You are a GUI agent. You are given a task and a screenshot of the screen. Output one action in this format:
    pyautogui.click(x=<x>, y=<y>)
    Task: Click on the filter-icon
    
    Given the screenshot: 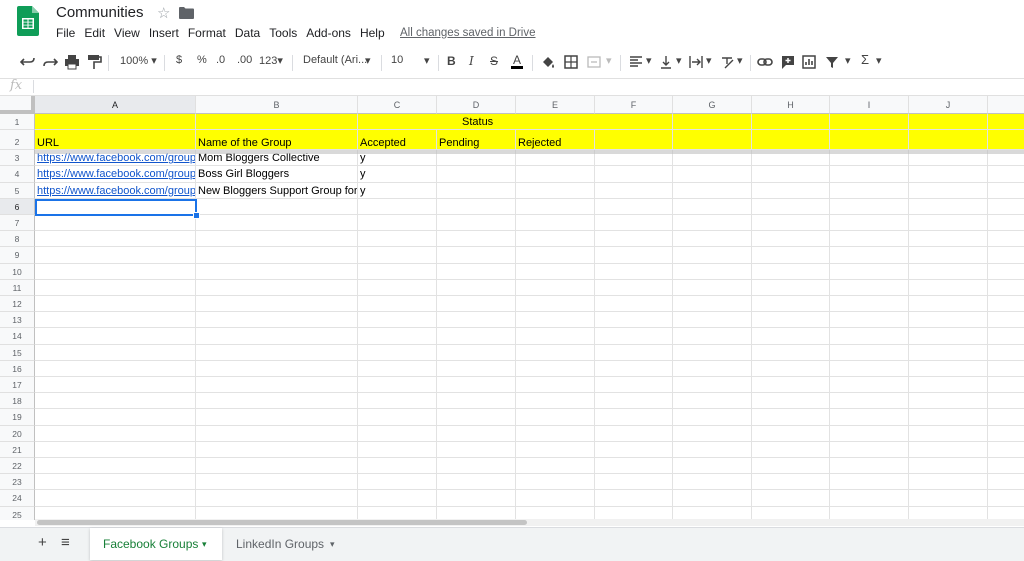 What is the action you would take?
    pyautogui.click(x=832, y=62)
    